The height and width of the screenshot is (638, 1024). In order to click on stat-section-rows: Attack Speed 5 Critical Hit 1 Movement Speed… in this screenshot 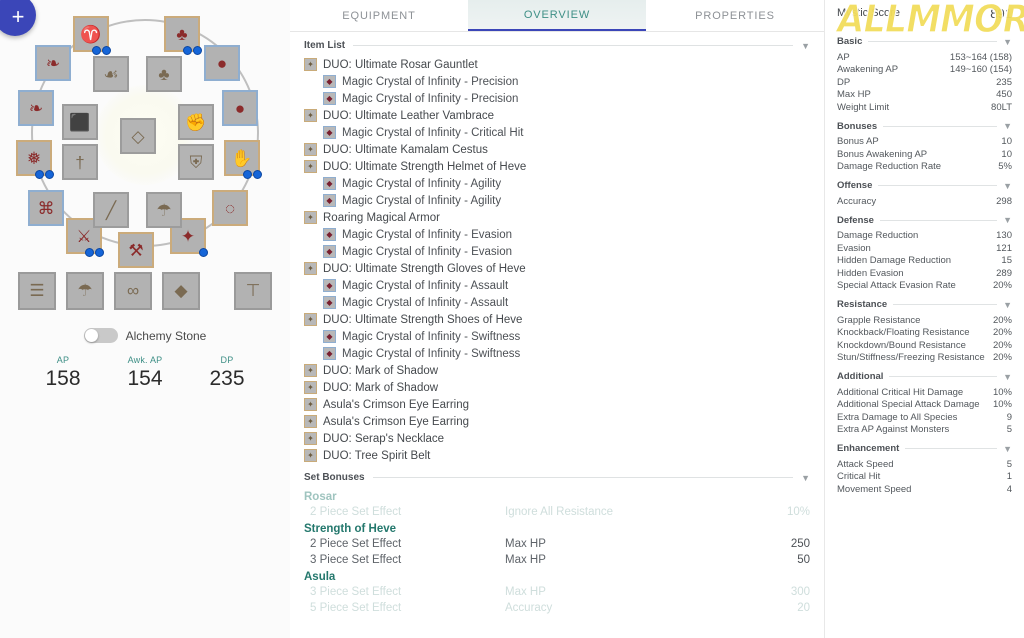, I will do `click(924, 477)`.